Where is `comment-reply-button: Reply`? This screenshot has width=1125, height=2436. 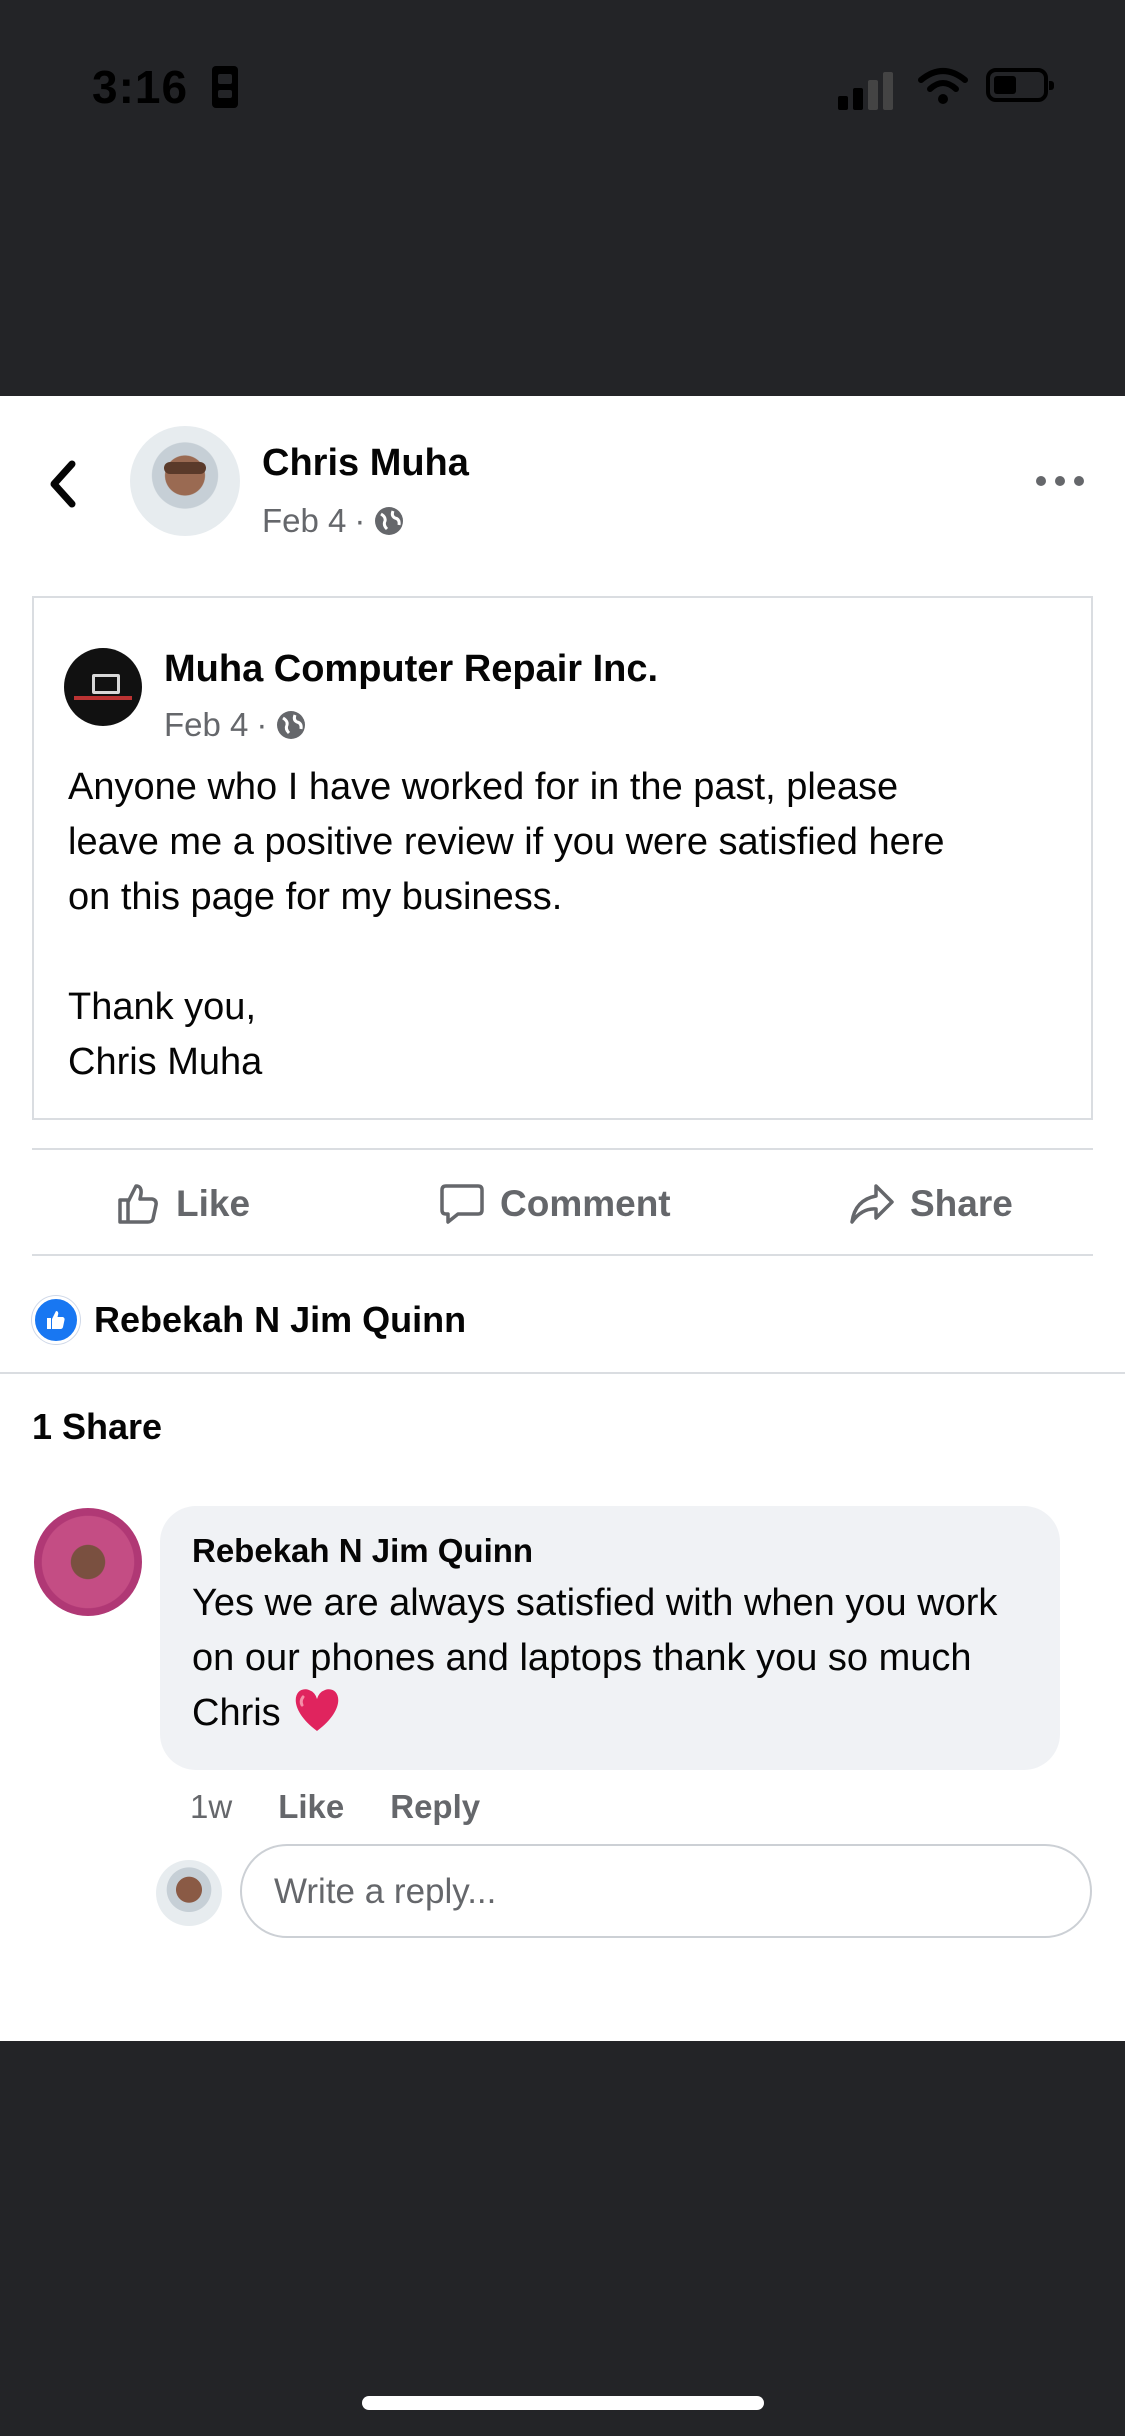 comment-reply-button: Reply is located at coordinates (435, 1807).